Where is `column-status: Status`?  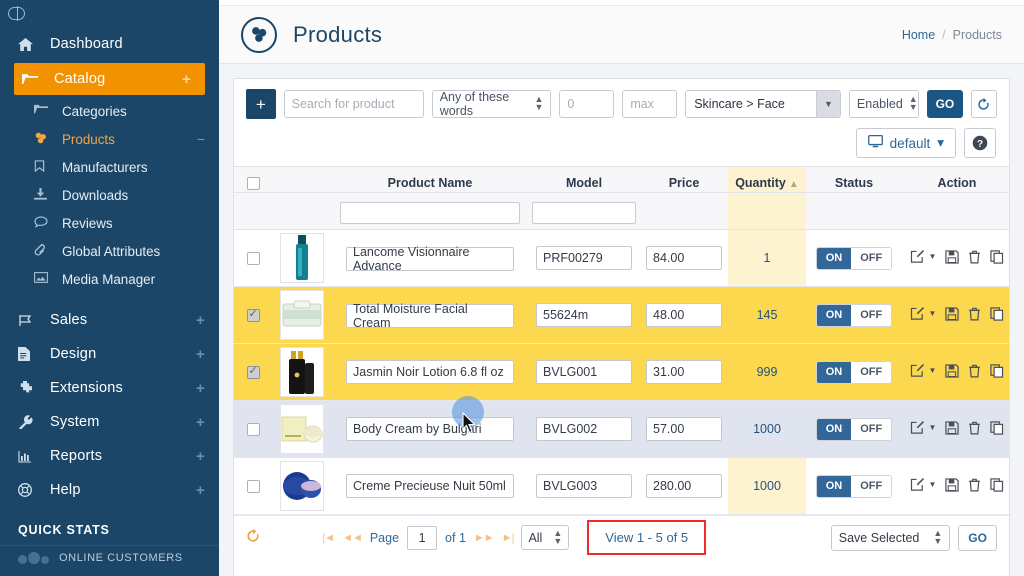
column-status: Status is located at coordinates (854, 179).